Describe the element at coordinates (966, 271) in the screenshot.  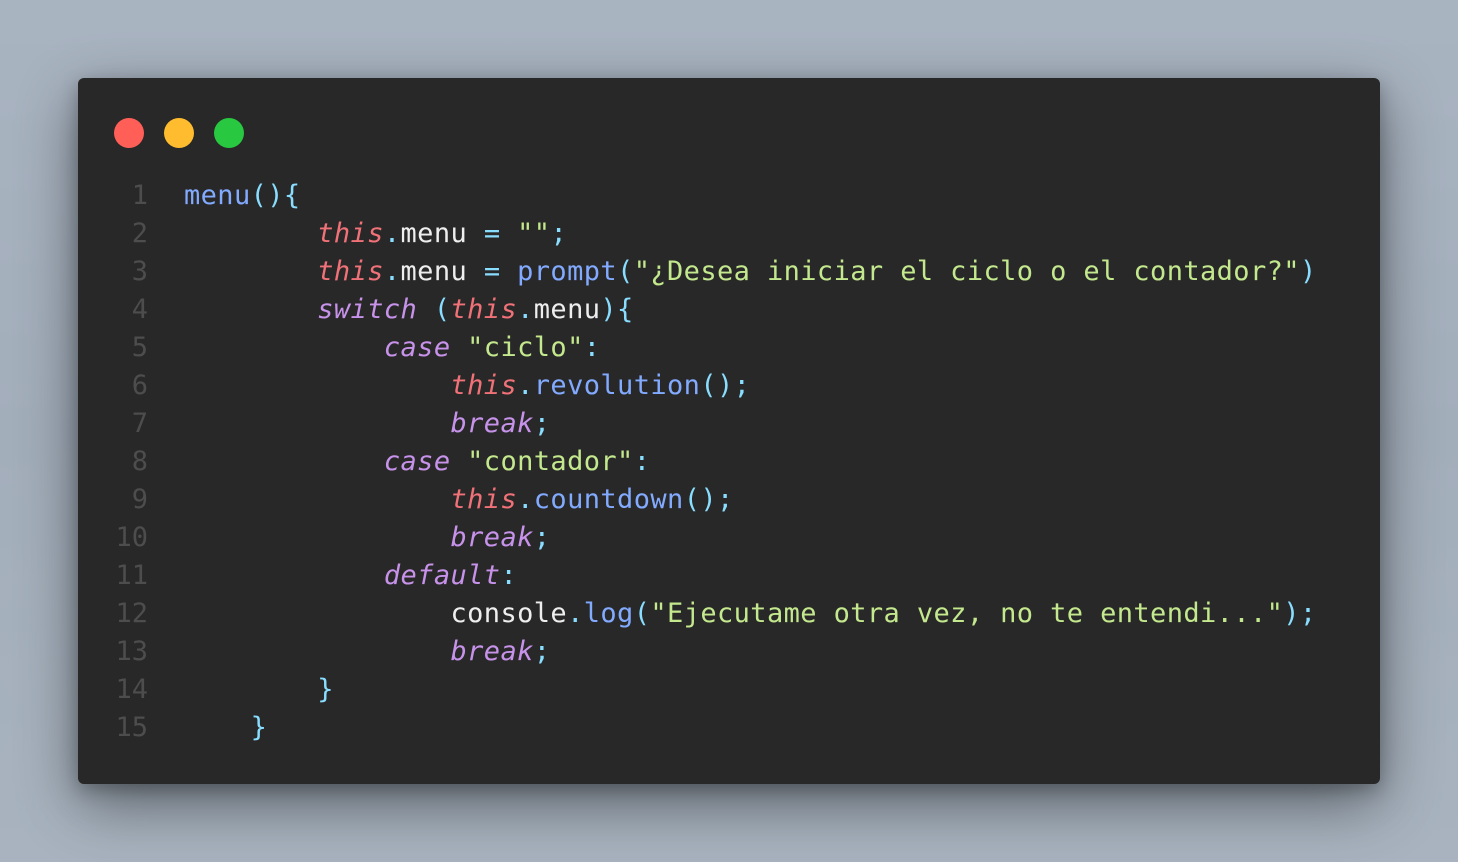
I see `code-token: "¿Desea iniciar el ciclo o el contador?"` at that location.